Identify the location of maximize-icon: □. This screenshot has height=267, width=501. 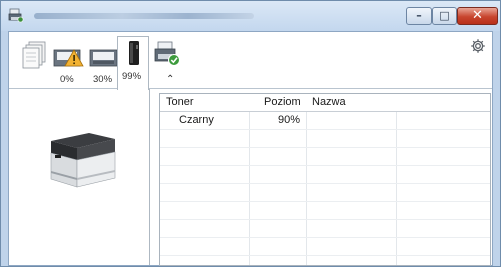
(444, 15).